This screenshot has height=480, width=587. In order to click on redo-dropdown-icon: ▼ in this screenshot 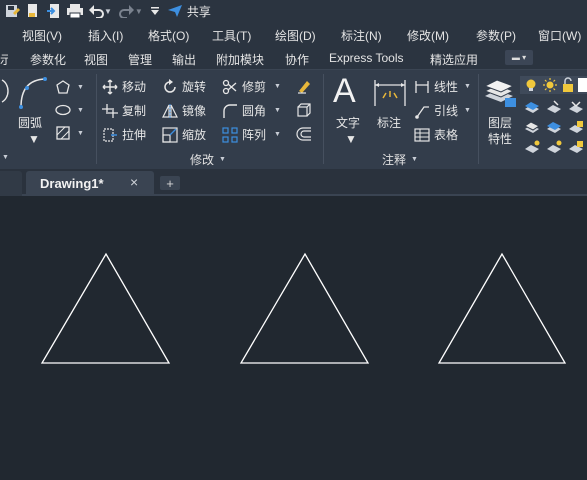, I will do `click(139, 11)`.